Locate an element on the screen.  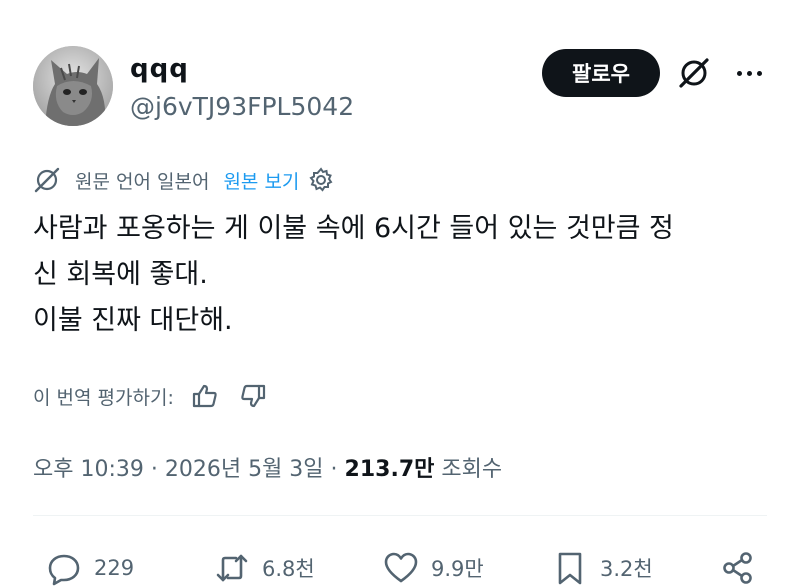
heart-icon is located at coordinates (401, 567).